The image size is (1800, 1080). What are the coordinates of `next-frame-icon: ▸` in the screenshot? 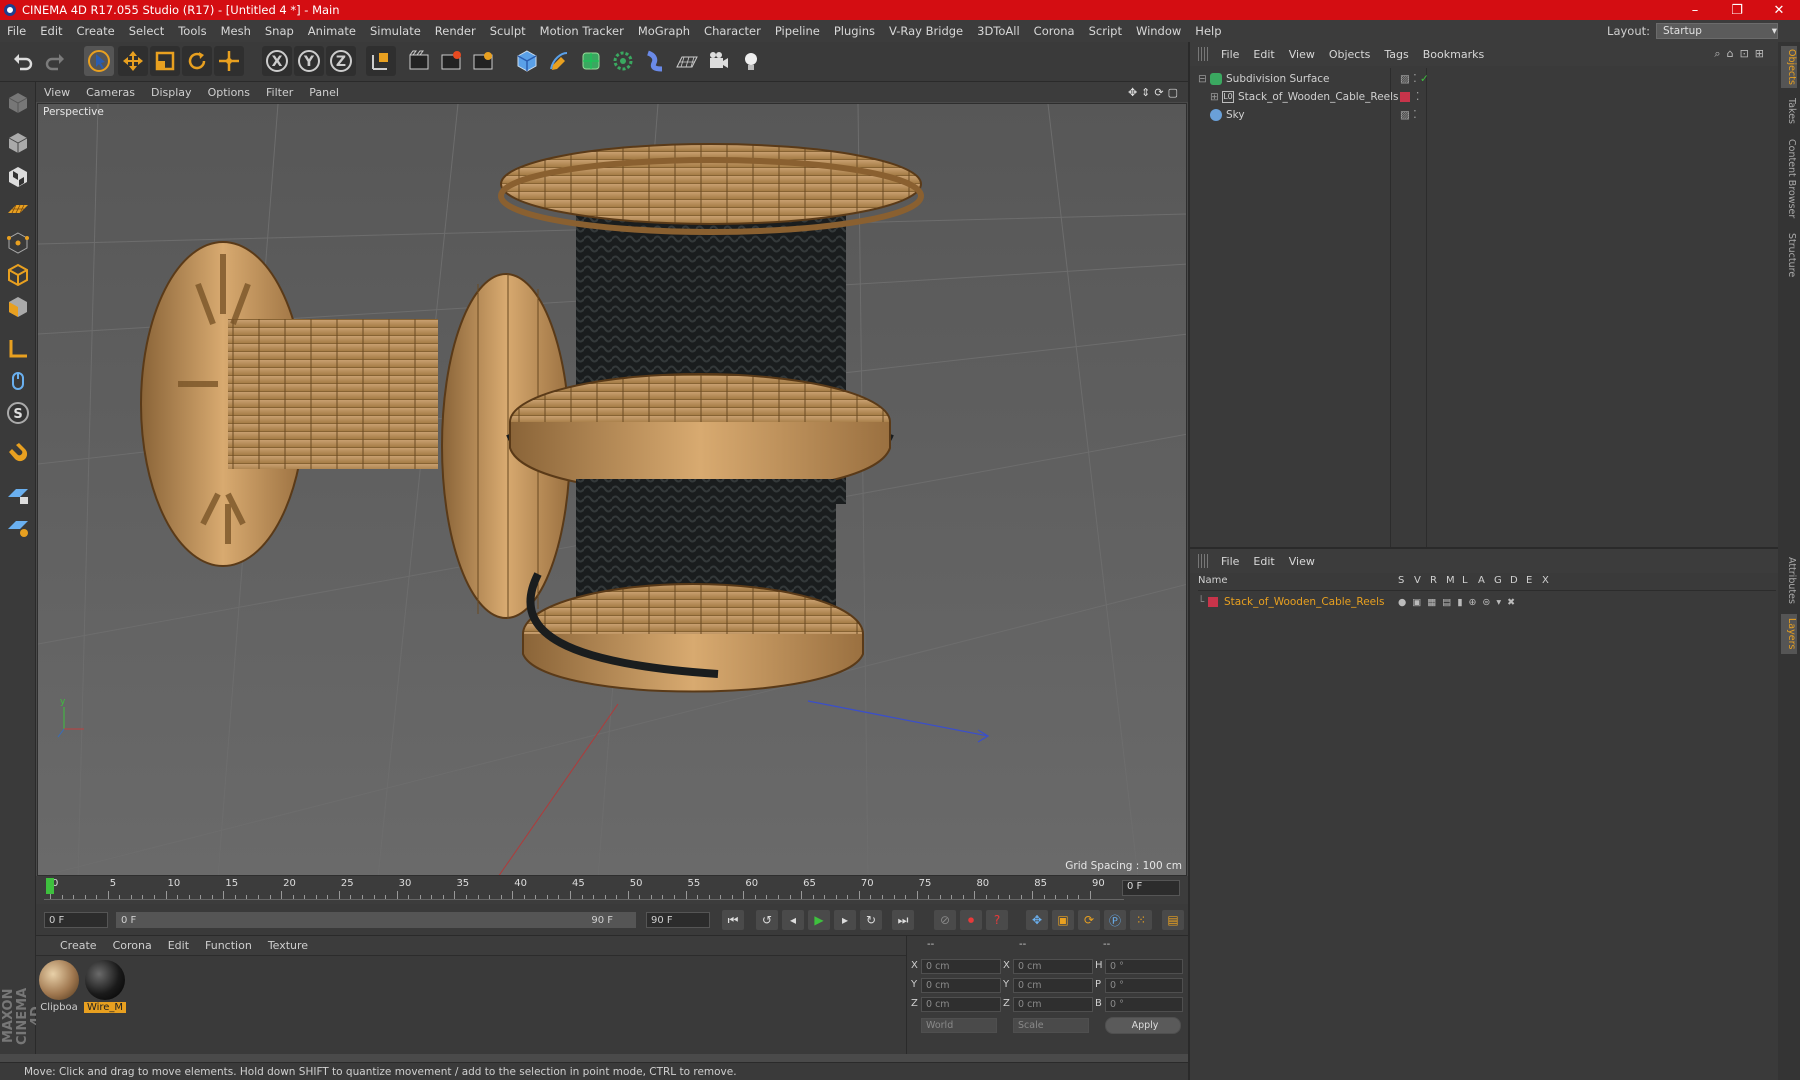 It's located at (845, 920).